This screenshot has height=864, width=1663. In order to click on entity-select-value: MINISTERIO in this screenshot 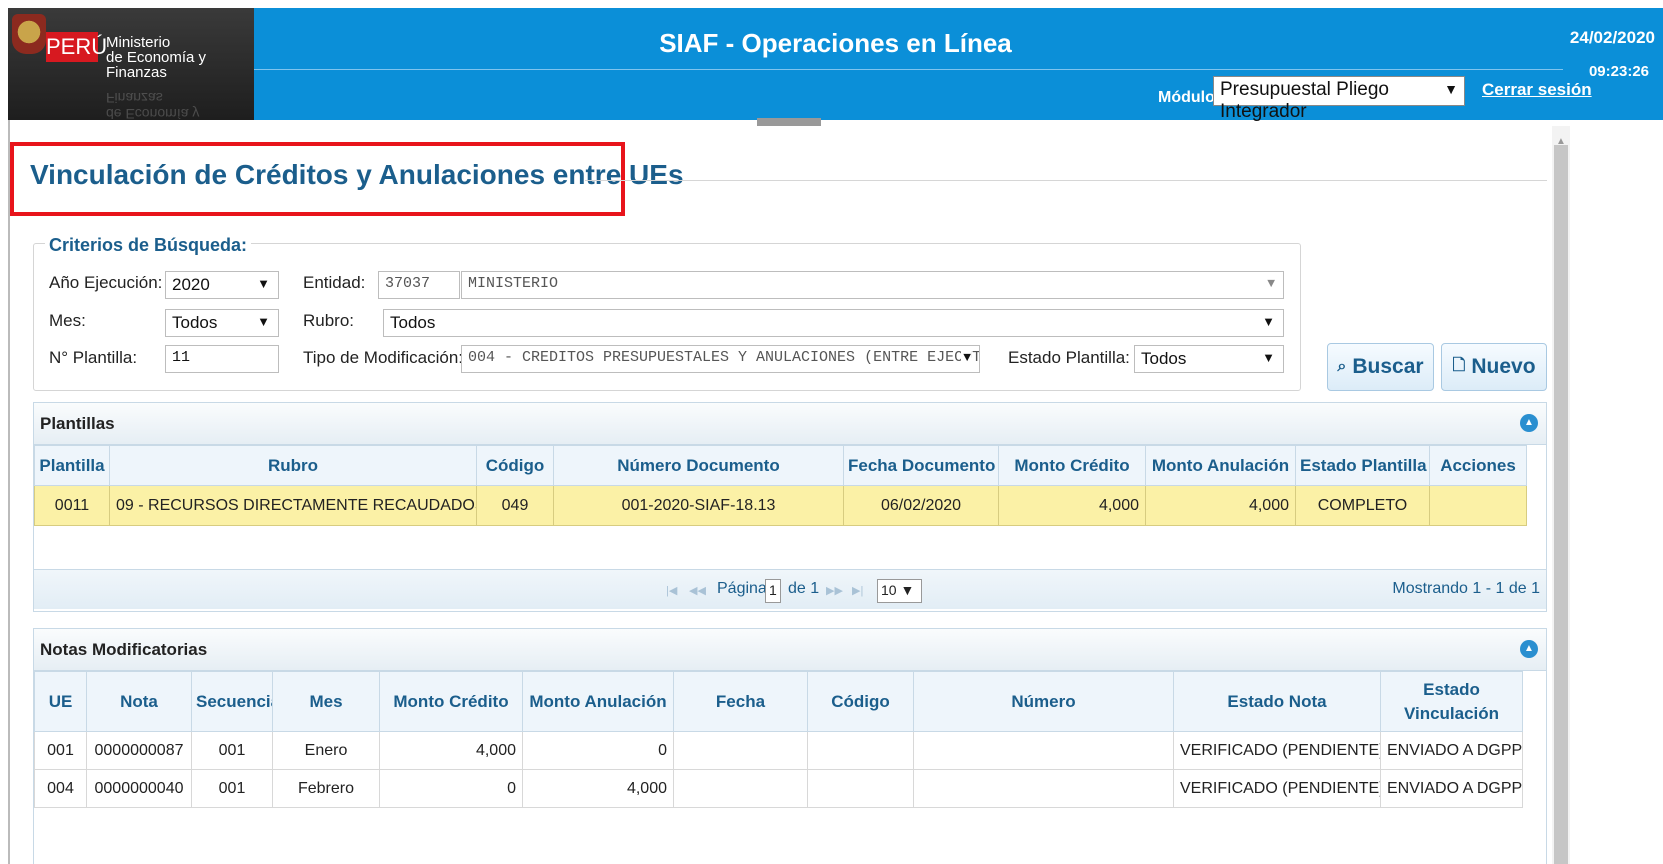, I will do `click(513, 283)`.